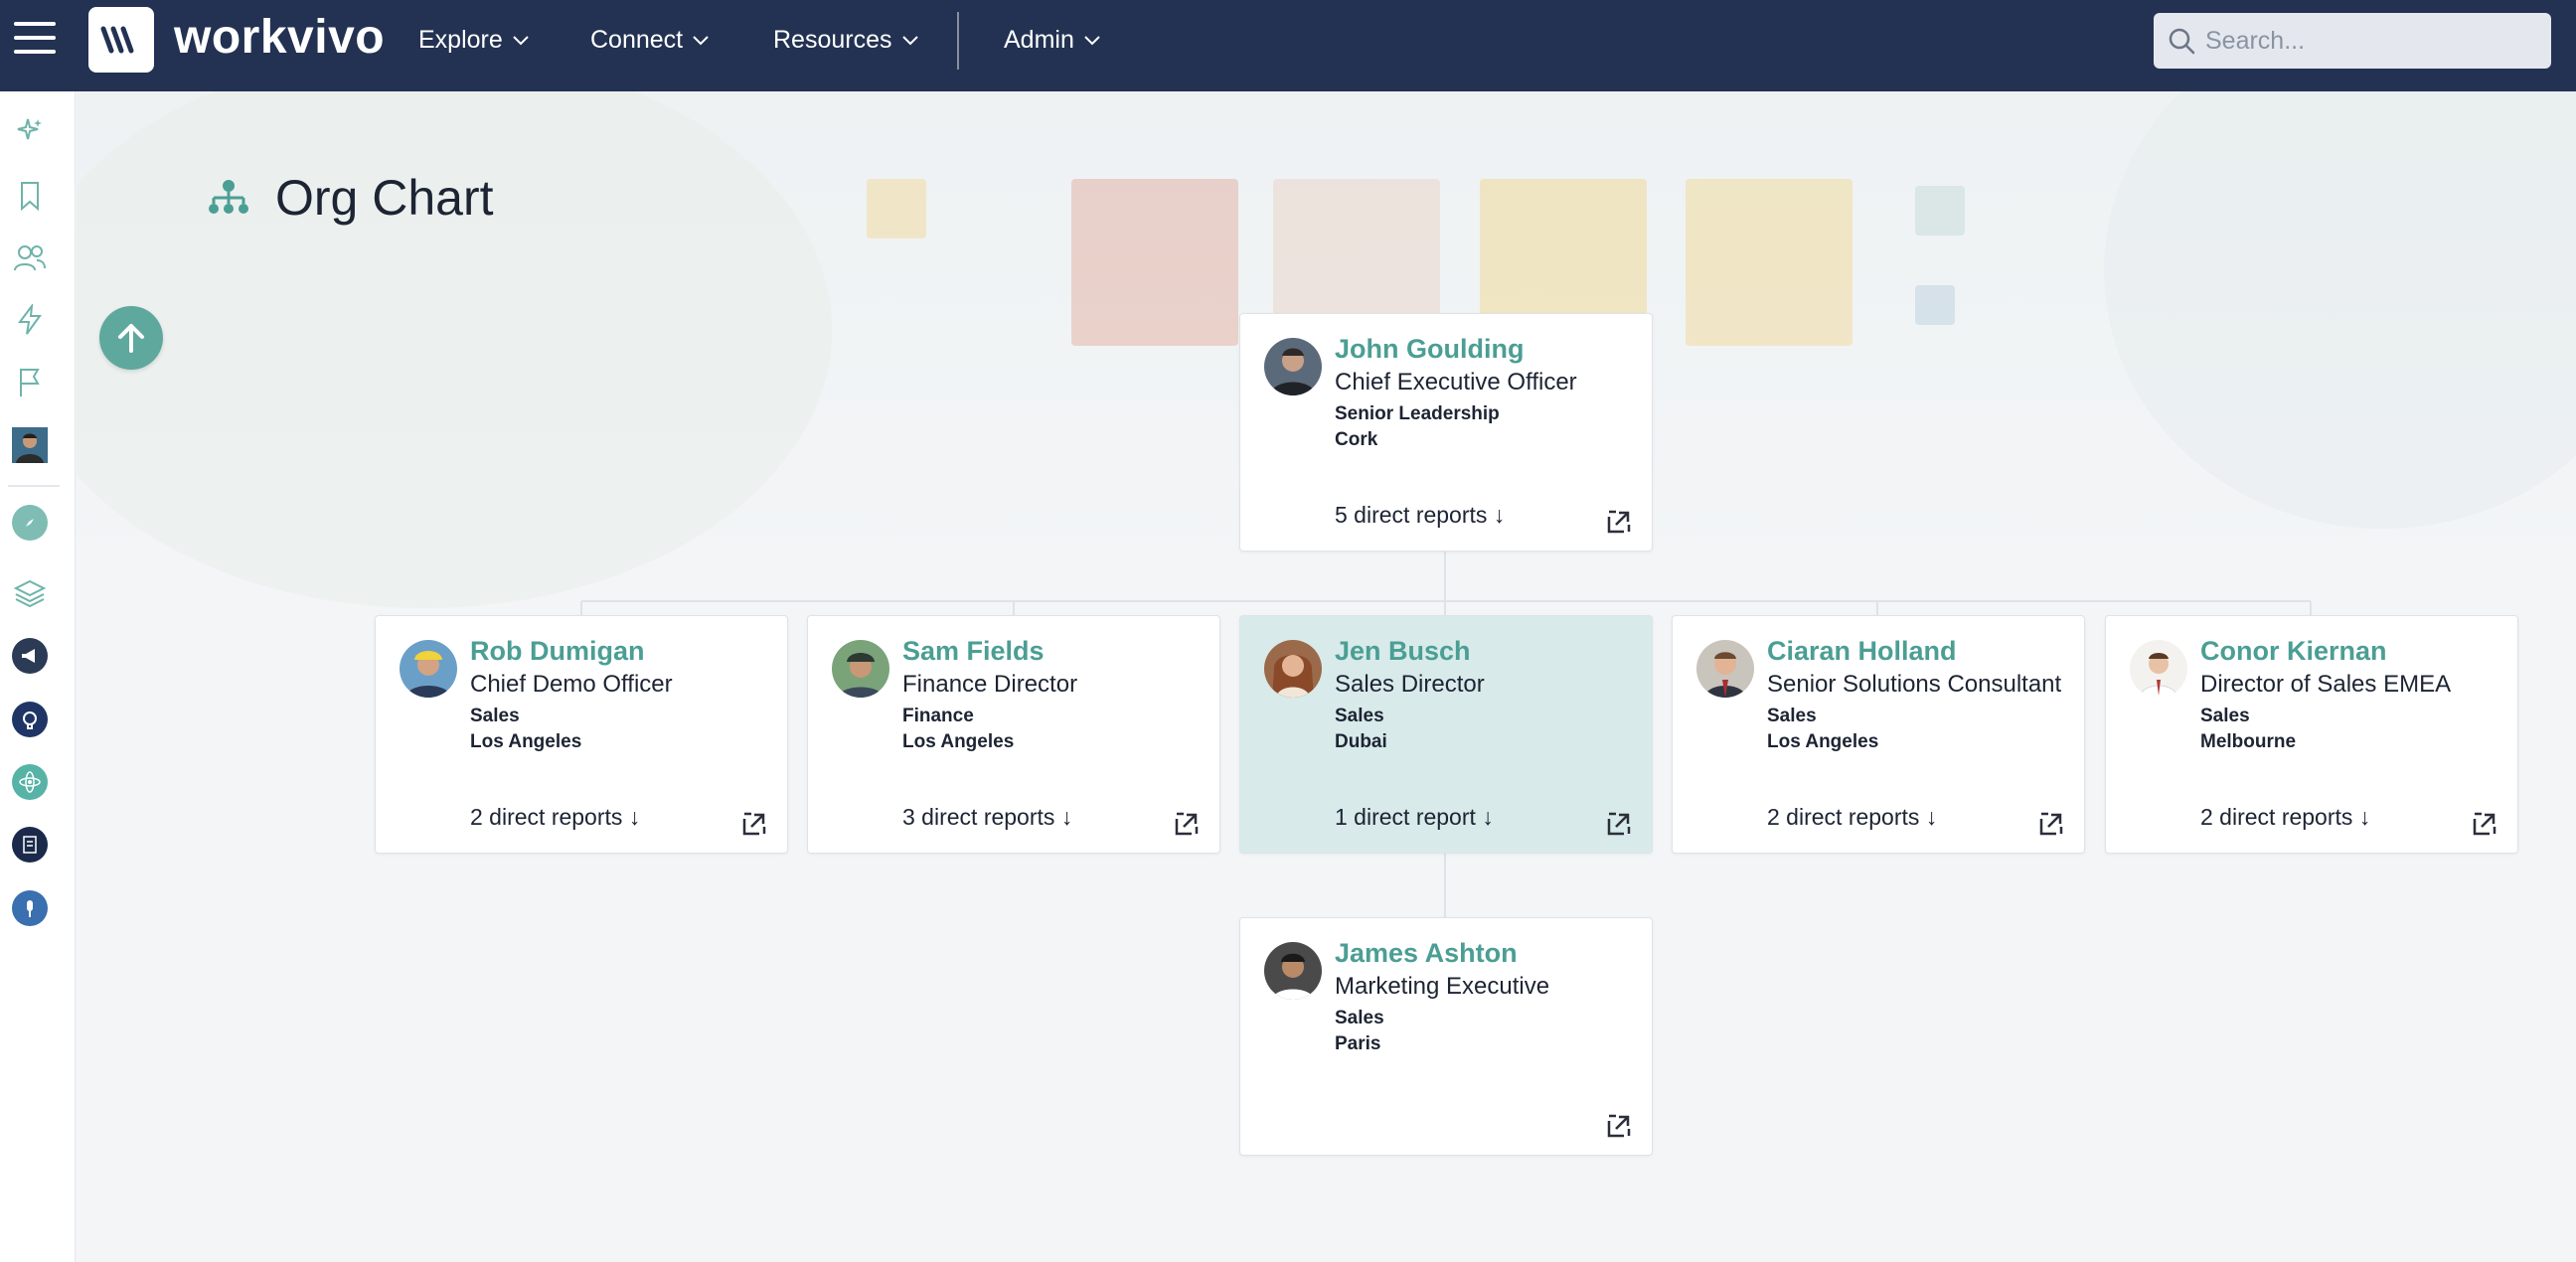  Describe the element at coordinates (1414, 817) in the screenshot. I see `direct-reports-toggle: 1 direct report ↓` at that location.